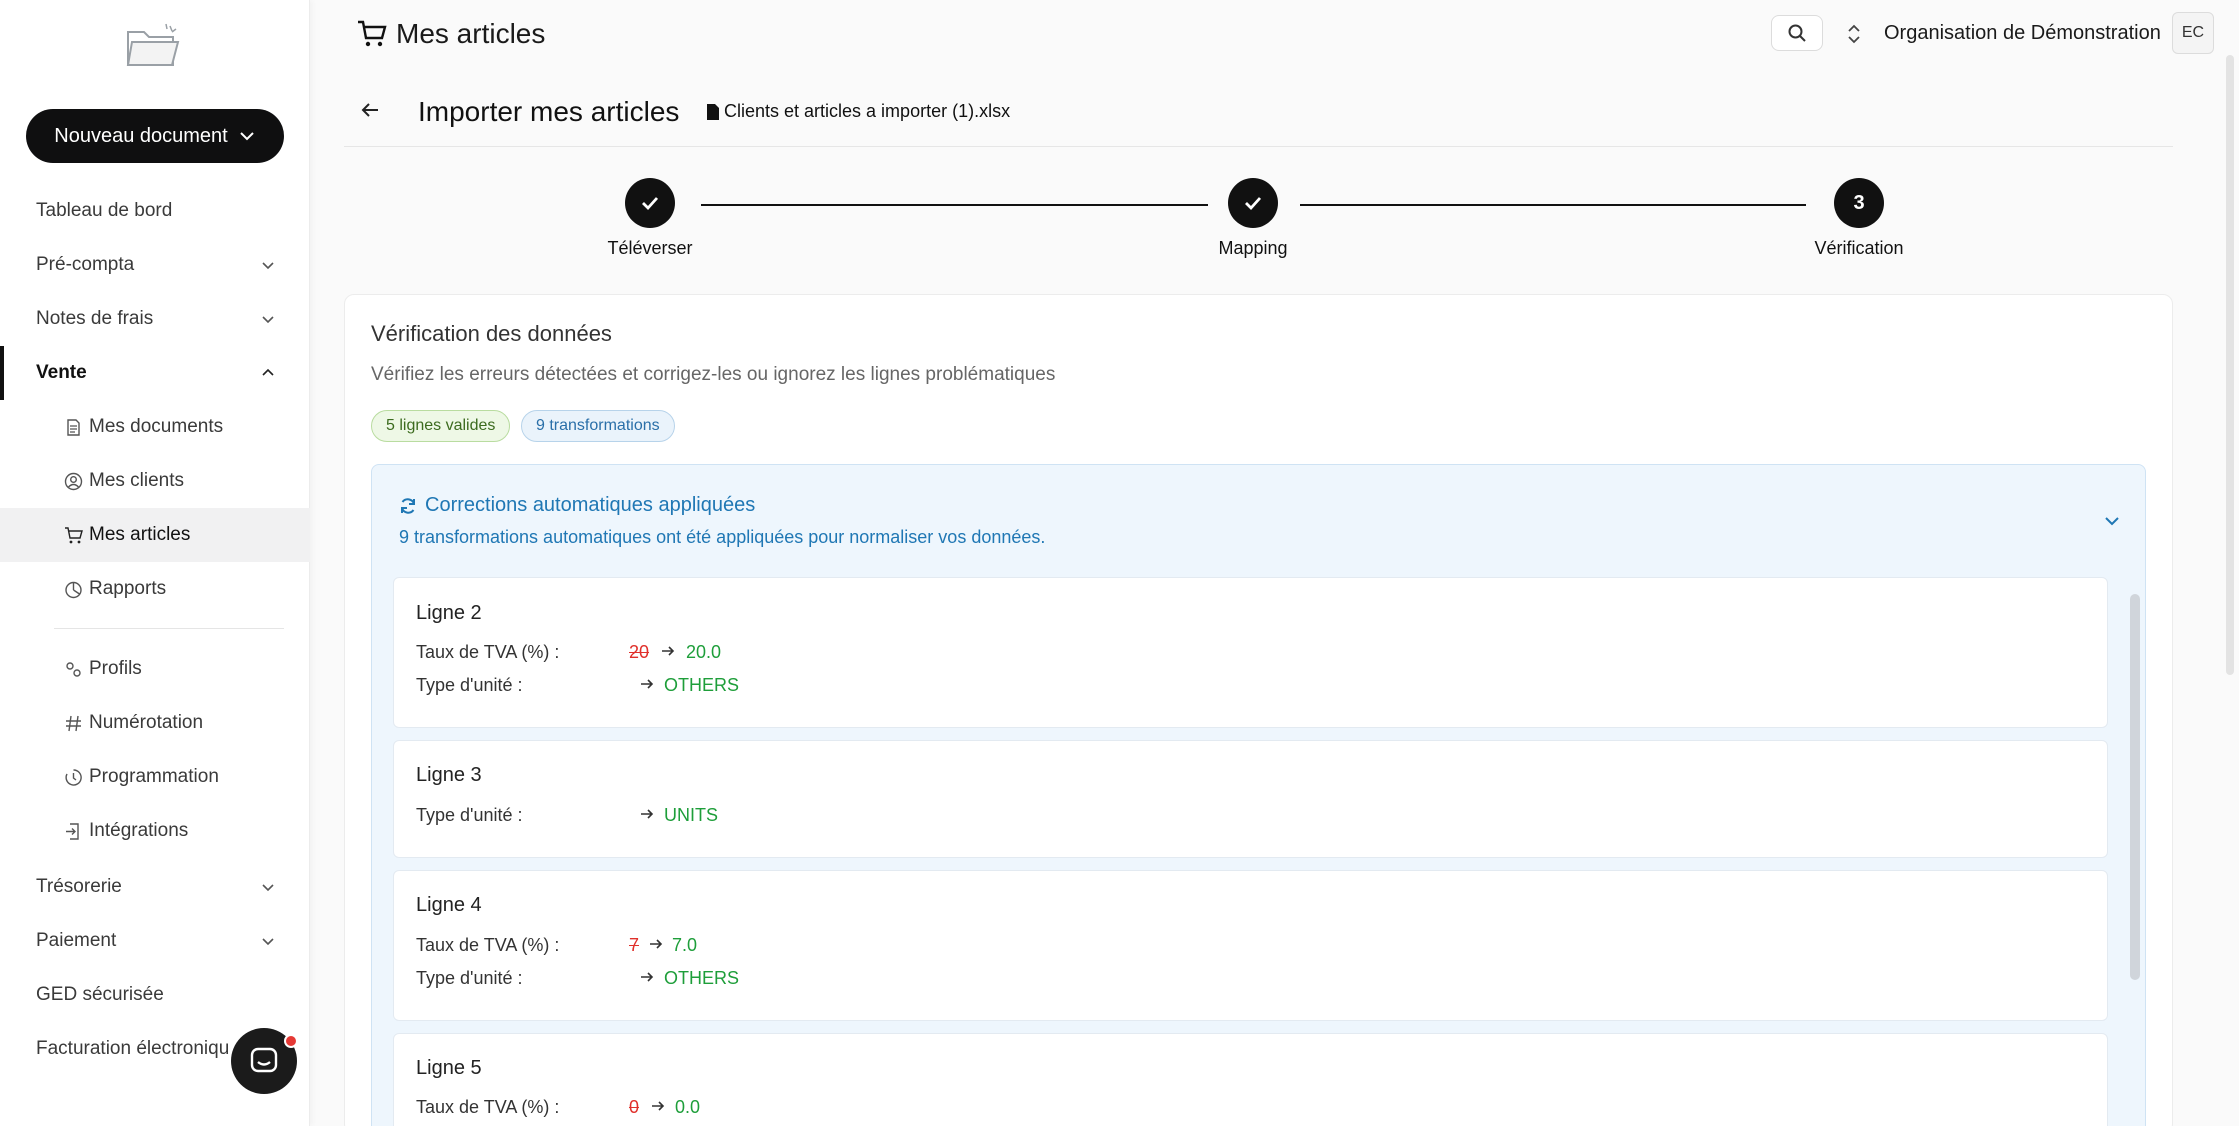  What do you see at coordinates (73, 589) in the screenshot?
I see `pie-chart-icon` at bounding box center [73, 589].